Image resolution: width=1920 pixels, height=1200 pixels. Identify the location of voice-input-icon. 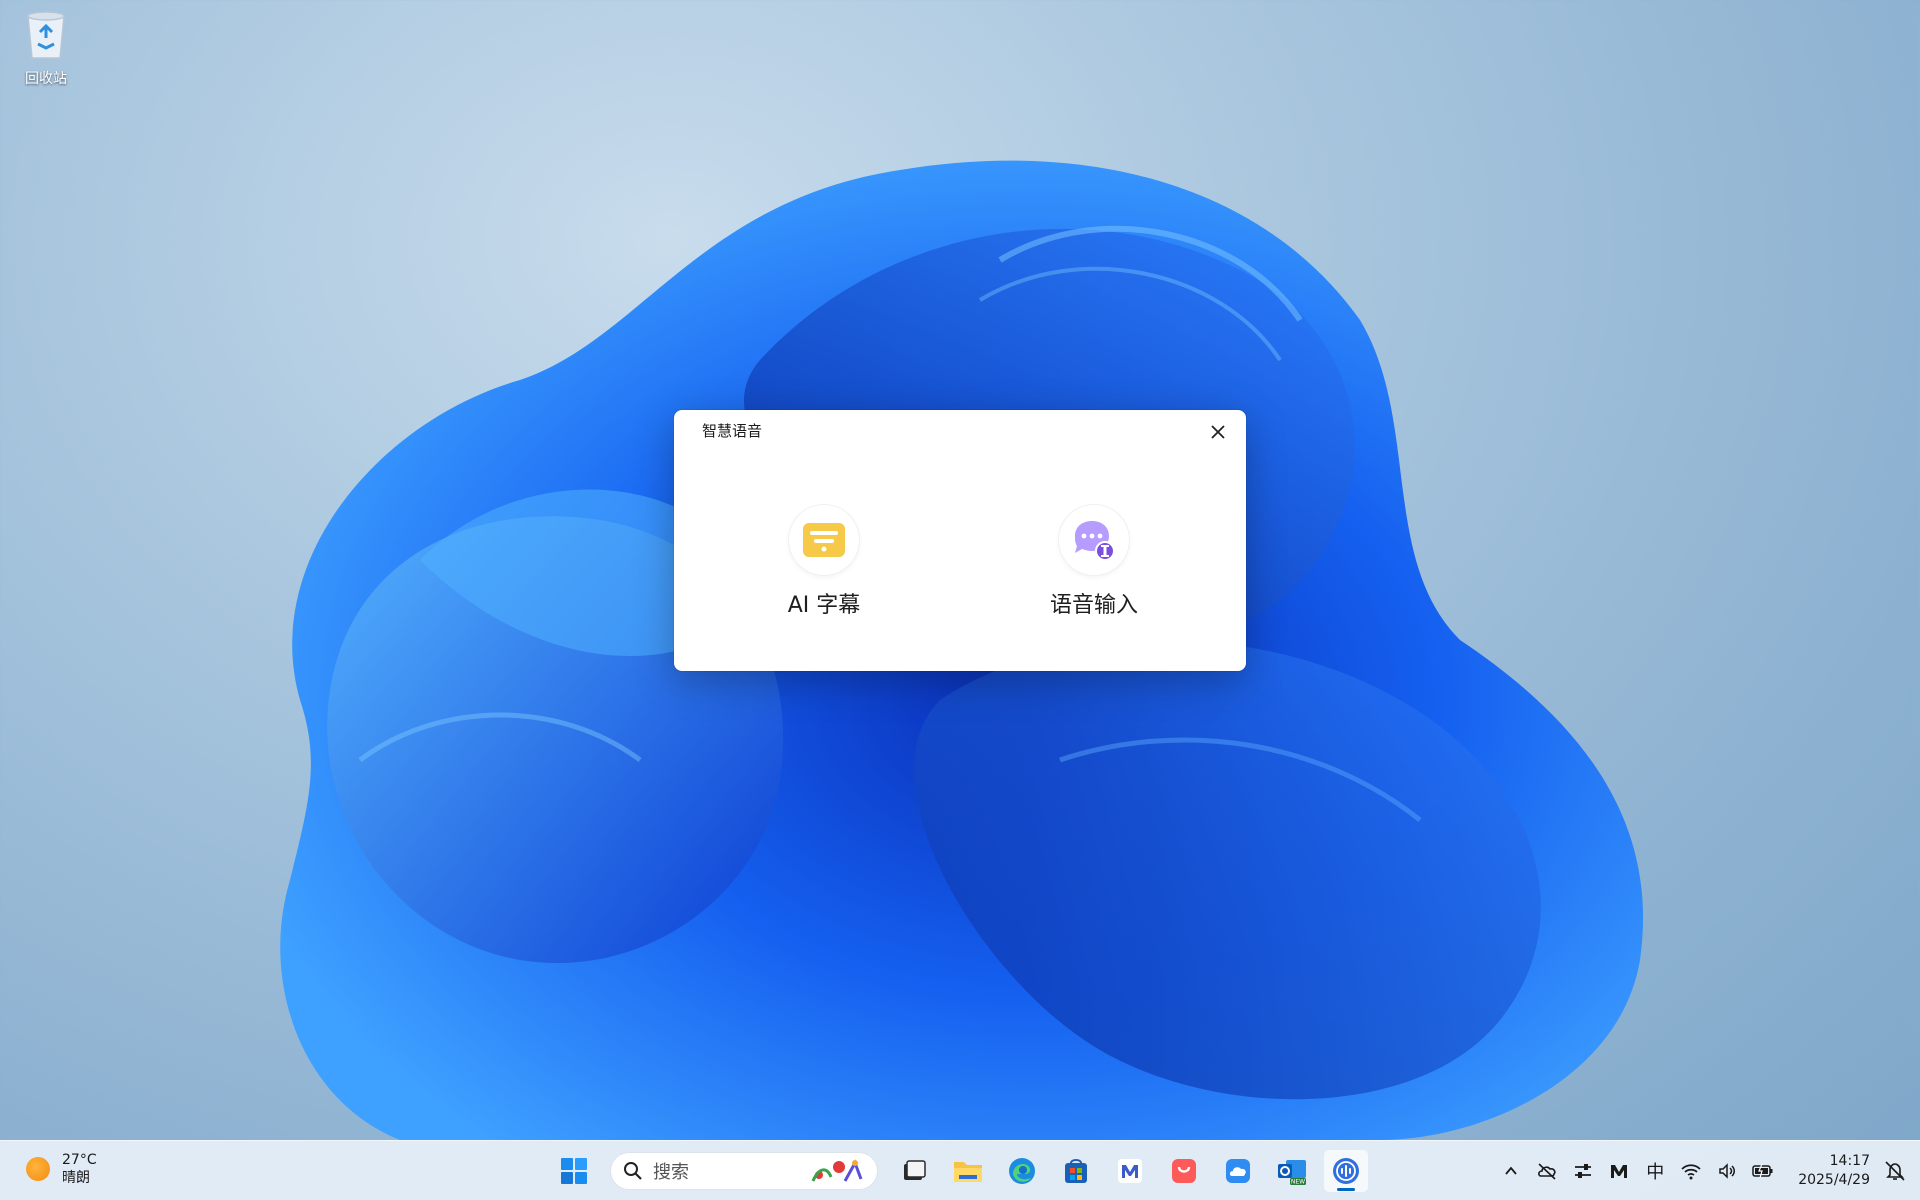
(1095, 541).